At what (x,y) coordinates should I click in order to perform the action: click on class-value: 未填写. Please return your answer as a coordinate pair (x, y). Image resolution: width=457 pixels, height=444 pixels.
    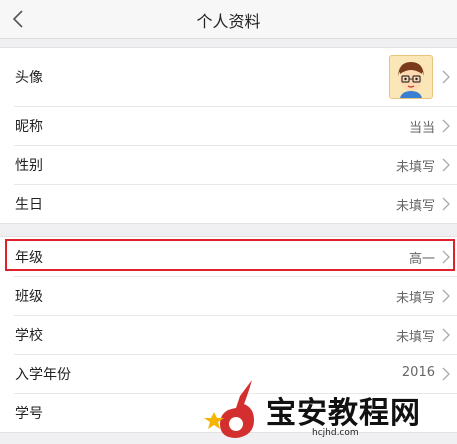
    Looking at the image, I should click on (415, 298).